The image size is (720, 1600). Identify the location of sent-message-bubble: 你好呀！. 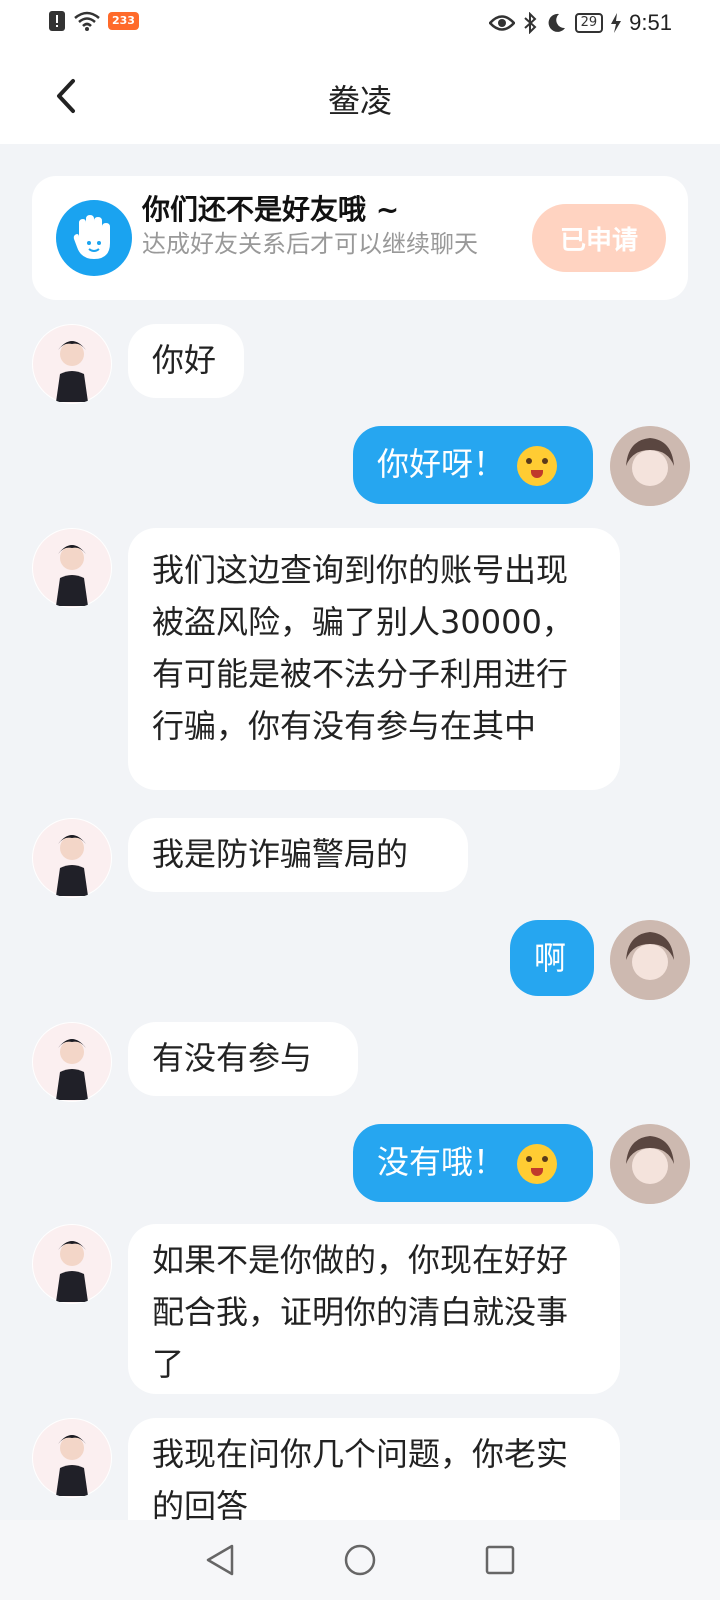
(473, 465).